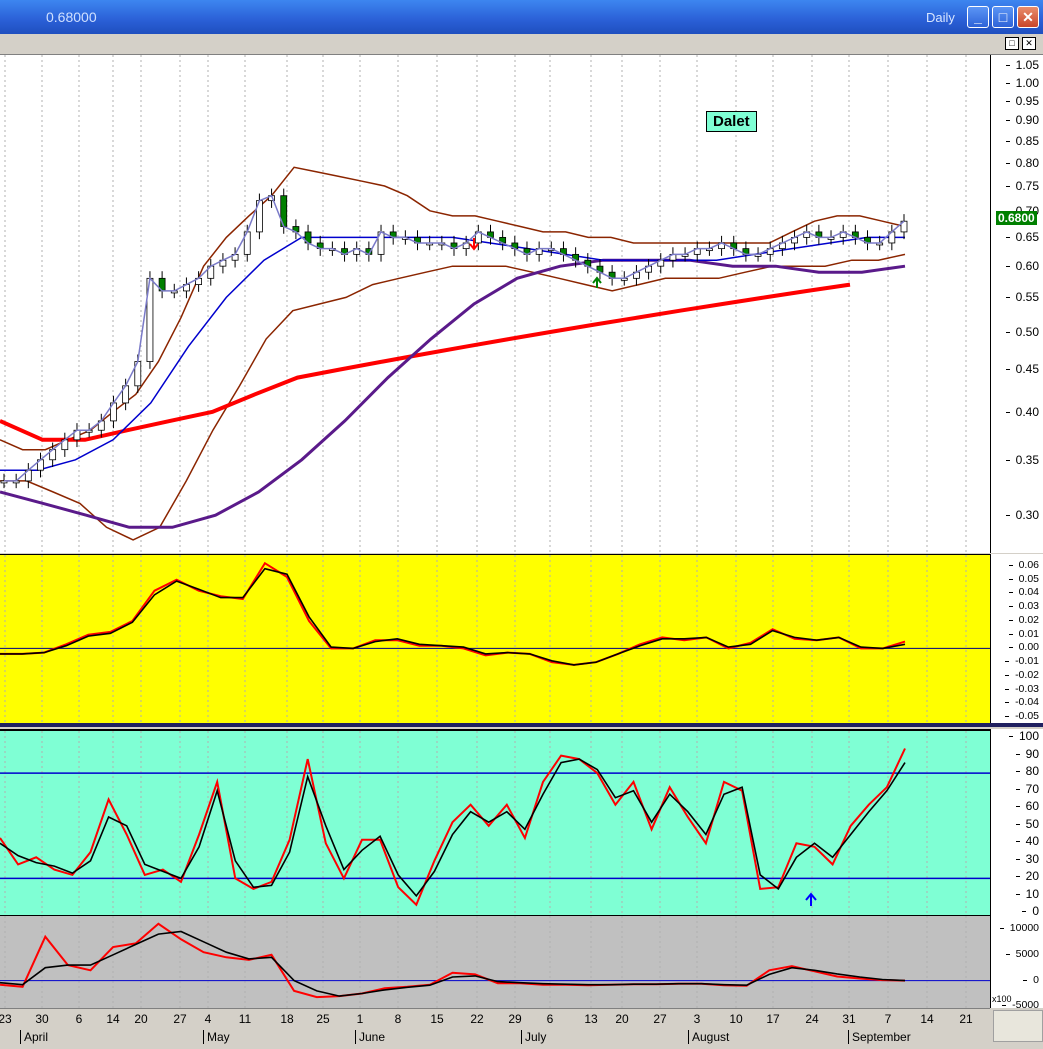 This screenshot has height=1049, width=1043. Describe the element at coordinates (1027, 753) in the screenshot. I see `scale-tick-label: 90` at that location.